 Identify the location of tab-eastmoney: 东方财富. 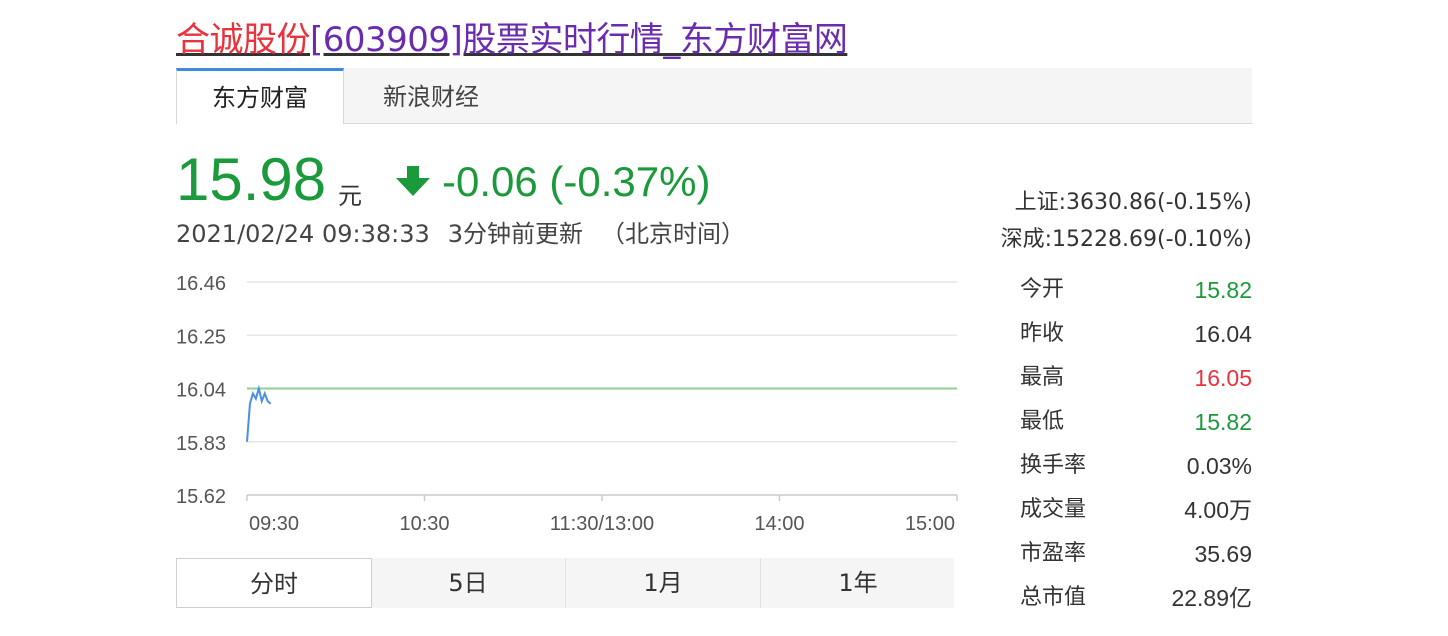
(260, 96).